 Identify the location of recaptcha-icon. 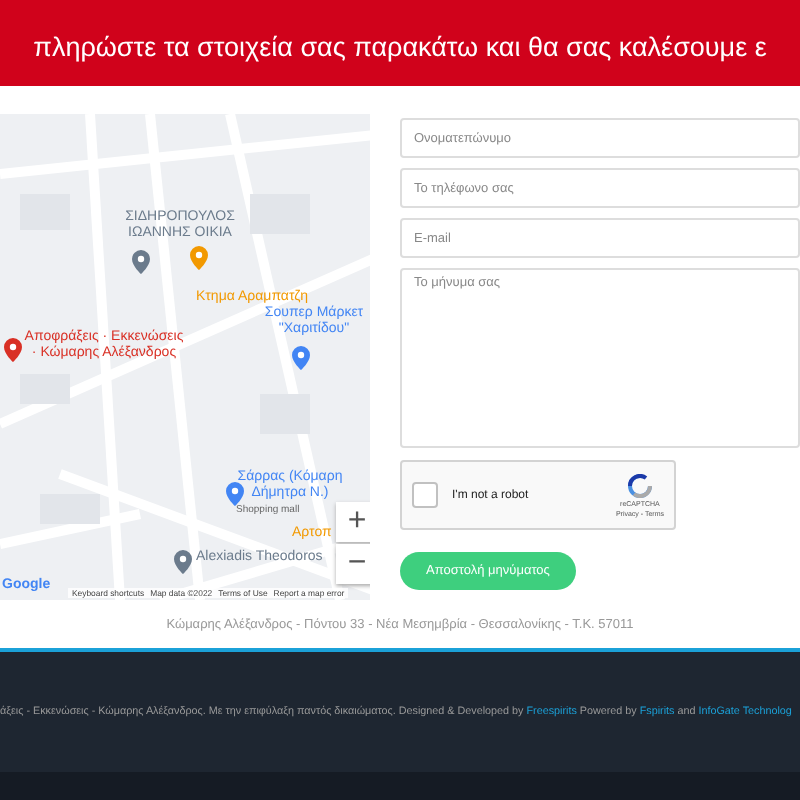
(639, 485).